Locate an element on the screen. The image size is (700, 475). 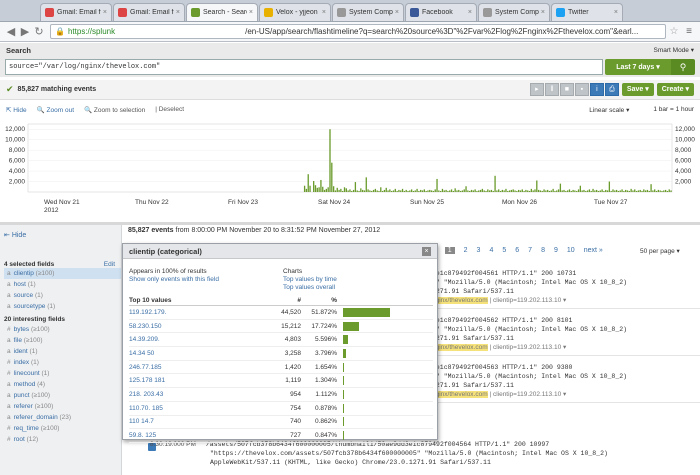
browser-tab: Twitter × is located at coordinates (587, 12).